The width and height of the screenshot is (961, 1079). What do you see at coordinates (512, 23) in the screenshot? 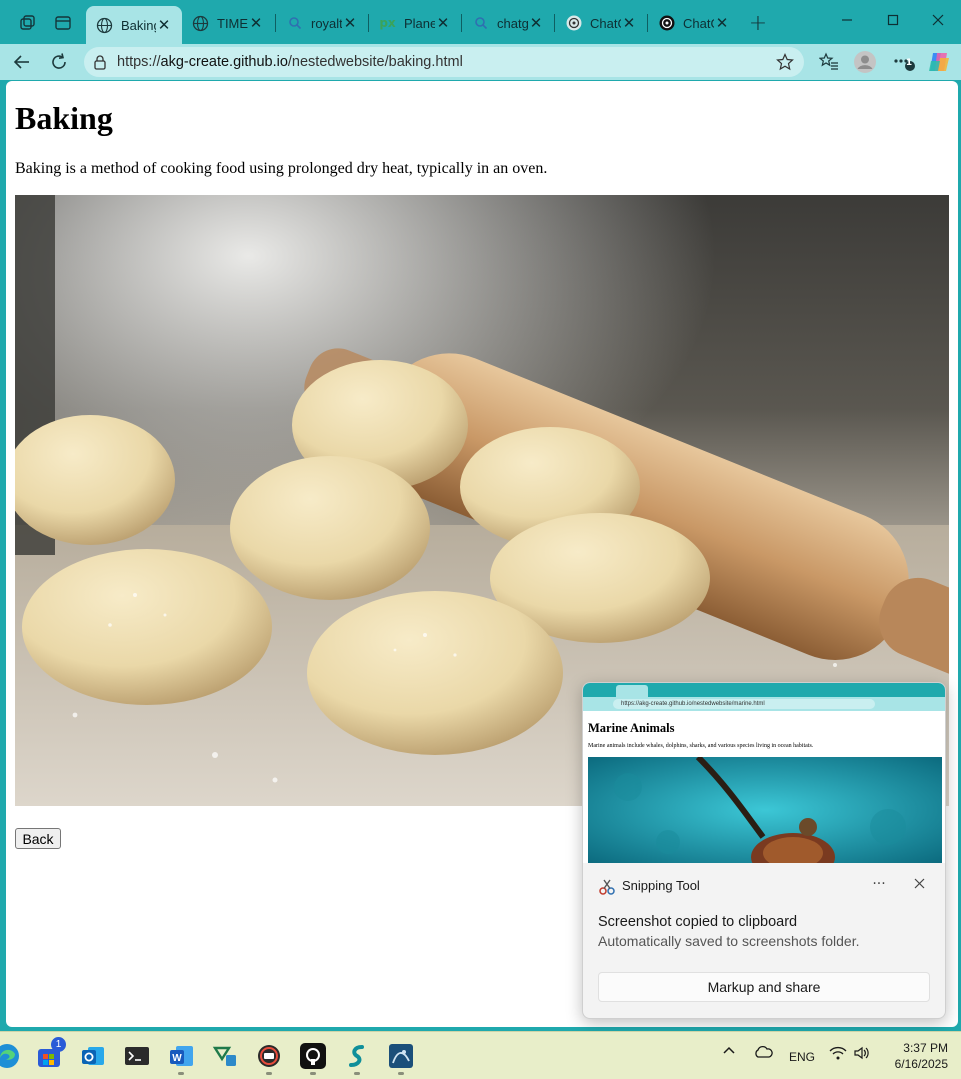
I see `tab-title: chatgp` at bounding box center [512, 23].